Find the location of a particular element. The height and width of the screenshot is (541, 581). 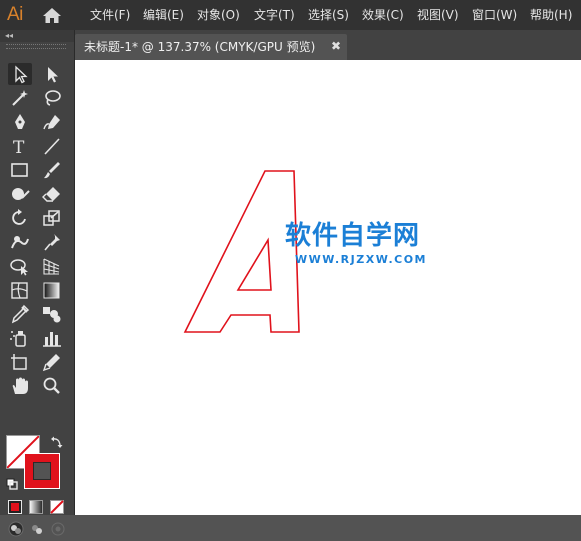

slice-icon is located at coordinates (52, 362).